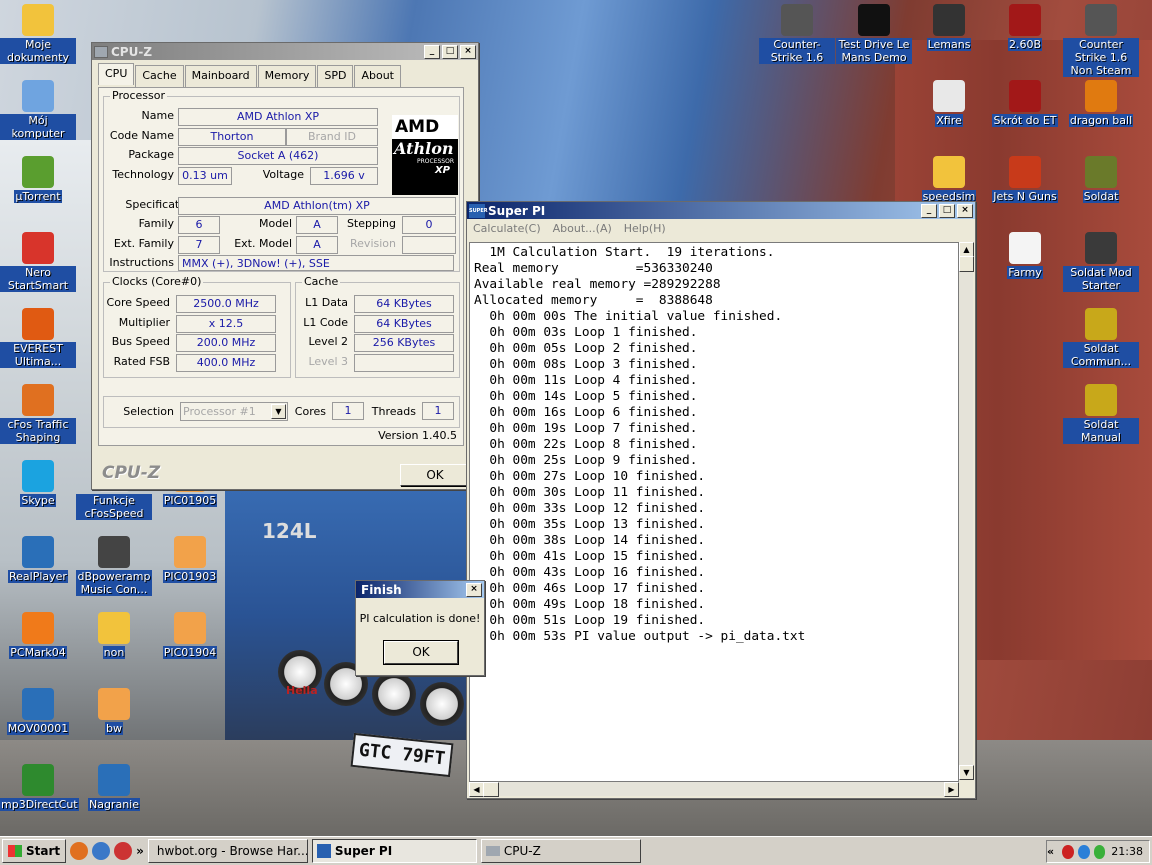 This screenshot has height=865, width=1152. I want to click on vertical-scrollbar: ▲ ▼, so click(966, 511).